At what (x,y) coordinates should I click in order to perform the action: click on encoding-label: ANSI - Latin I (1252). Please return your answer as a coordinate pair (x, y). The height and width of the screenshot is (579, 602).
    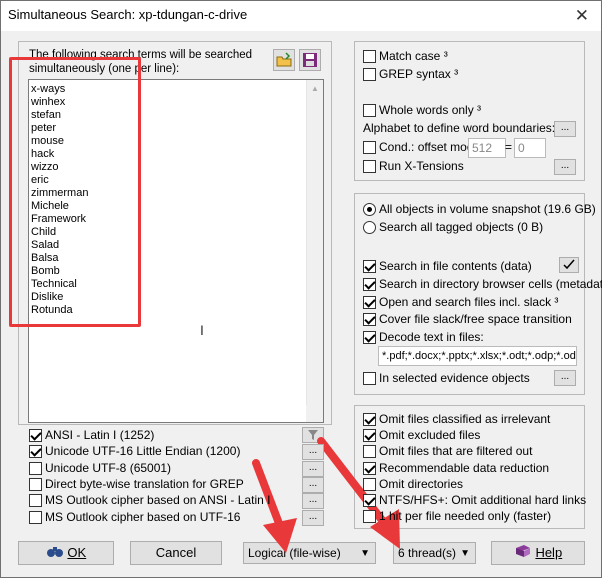
    Looking at the image, I should click on (100, 435).